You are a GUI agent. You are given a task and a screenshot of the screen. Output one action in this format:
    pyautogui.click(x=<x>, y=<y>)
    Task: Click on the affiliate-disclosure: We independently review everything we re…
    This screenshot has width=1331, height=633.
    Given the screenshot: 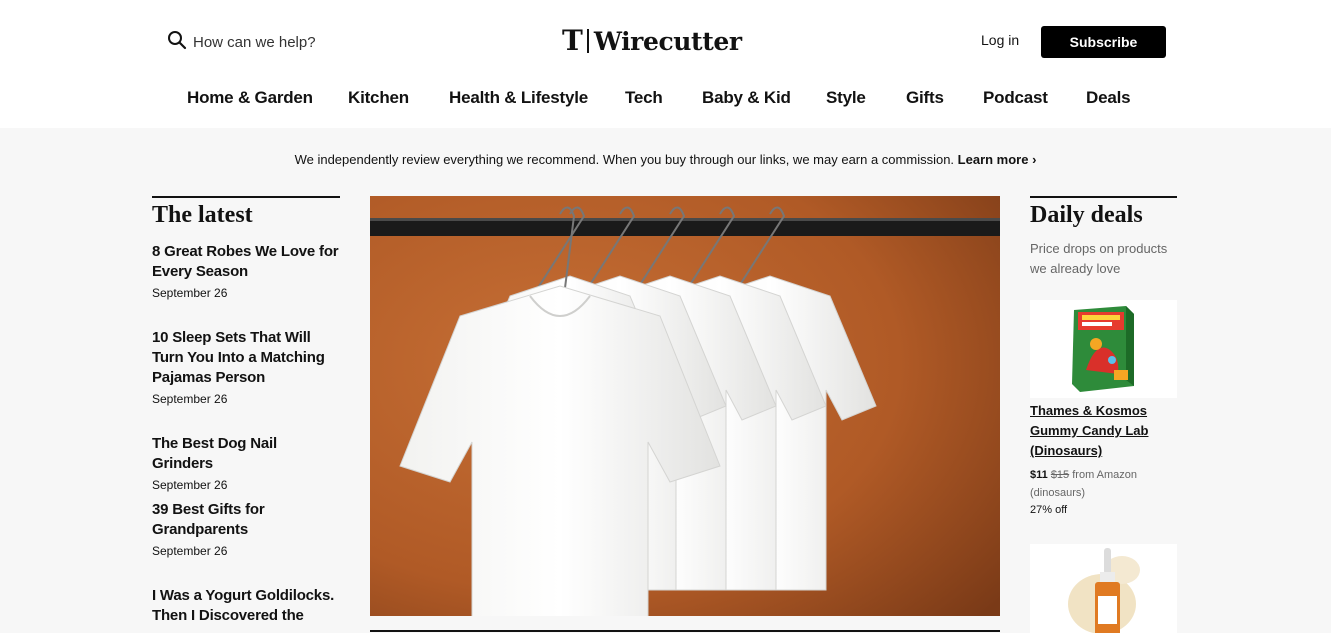 What is the action you would take?
    pyautogui.click(x=665, y=159)
    